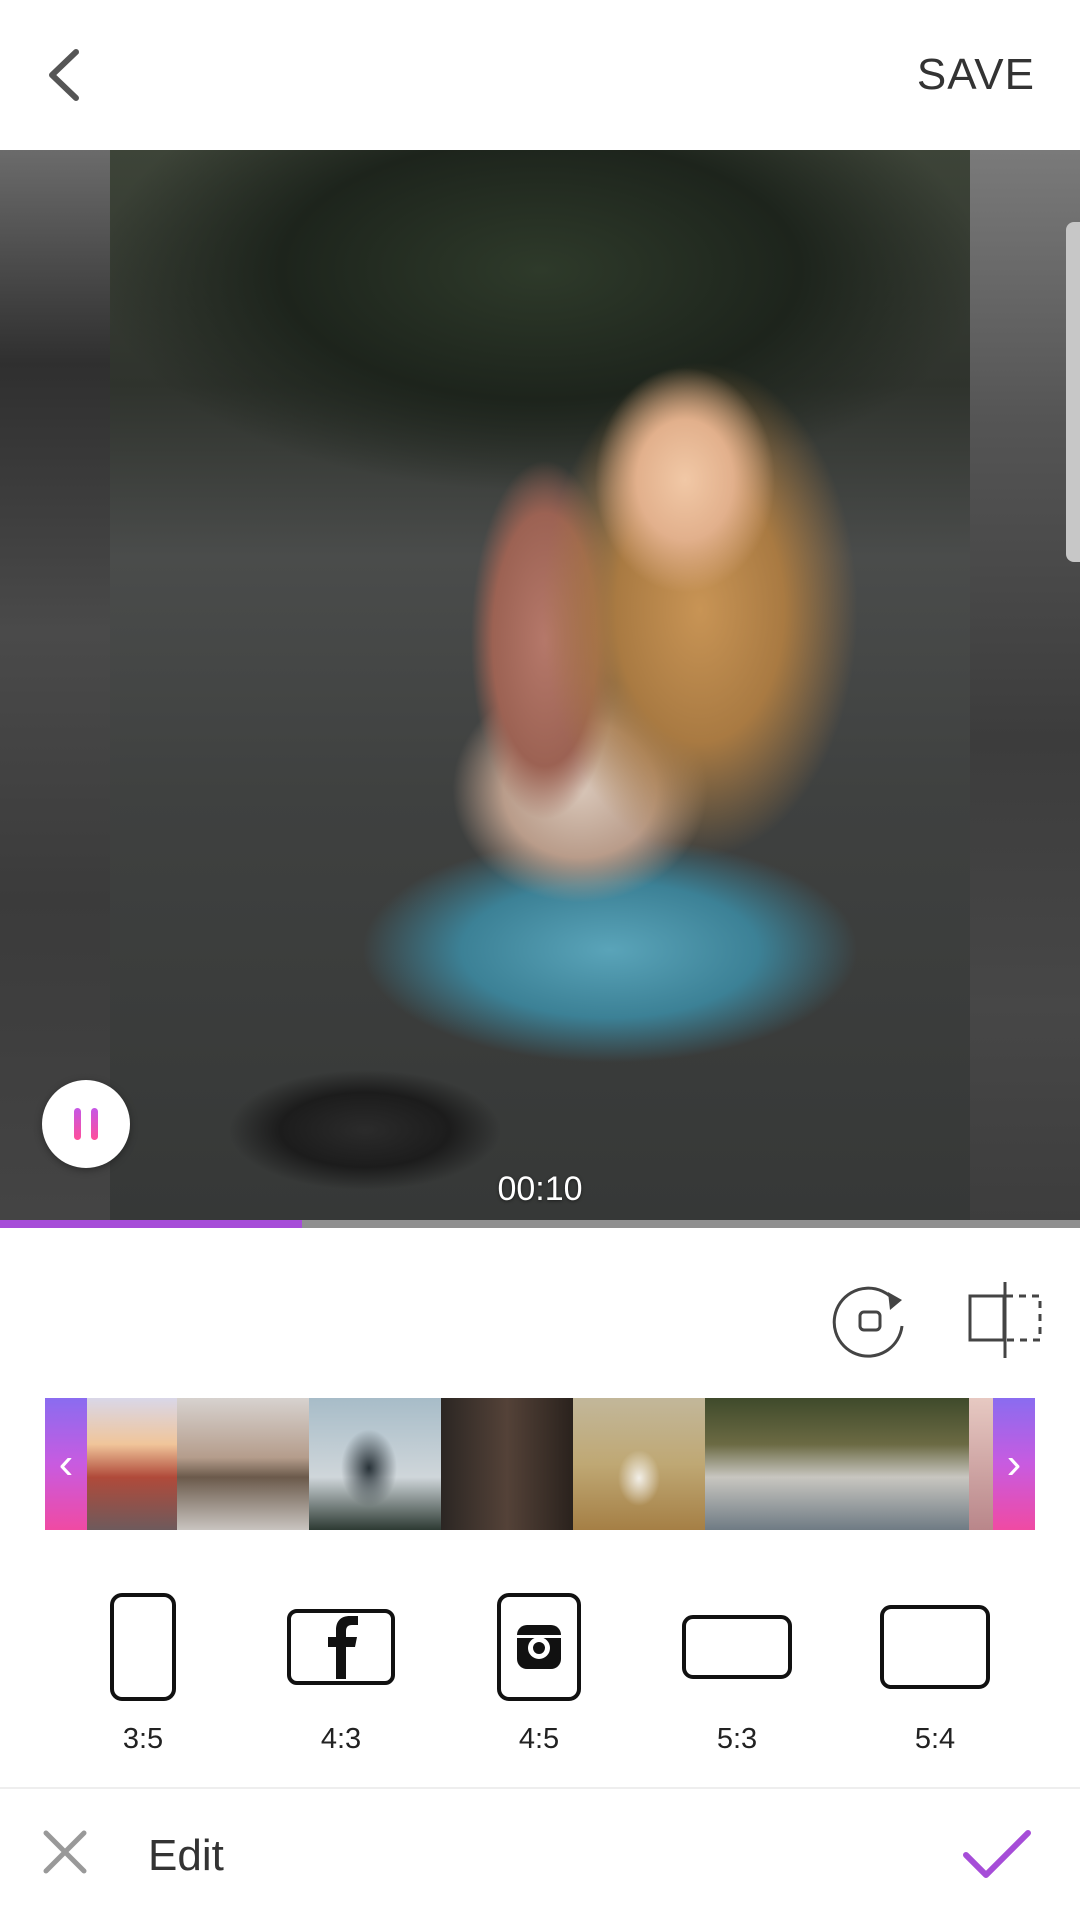 The height and width of the screenshot is (1920, 1080). I want to click on facebook-frame-icon, so click(341, 1647).